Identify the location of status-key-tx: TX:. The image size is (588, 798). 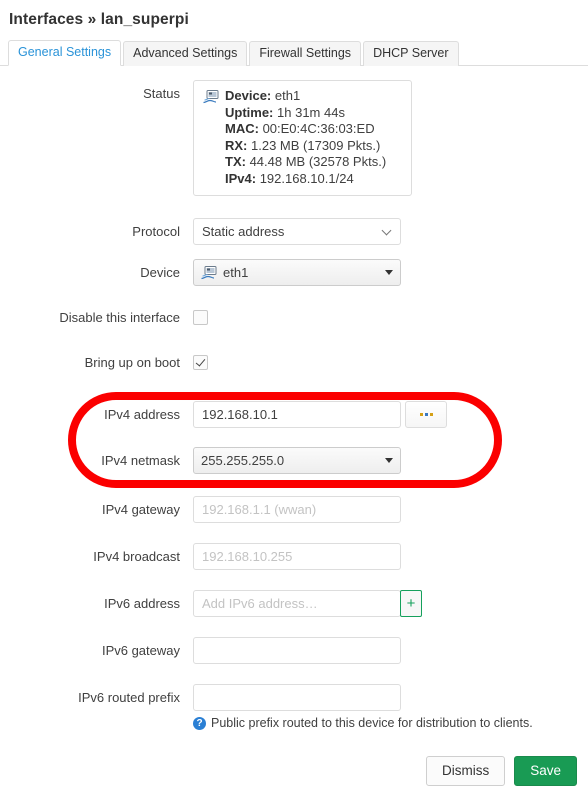
(235, 161).